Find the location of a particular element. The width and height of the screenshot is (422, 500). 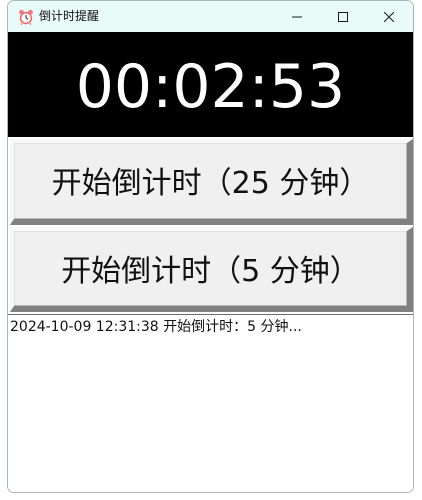

countdown-time: 00:02:53 is located at coordinates (210, 86).